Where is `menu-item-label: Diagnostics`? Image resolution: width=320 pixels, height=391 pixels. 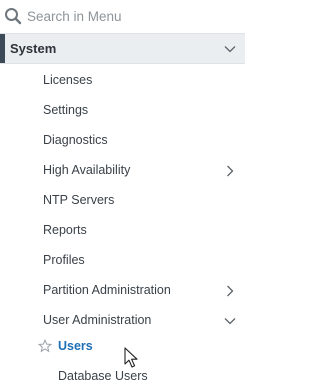
menu-item-label: Diagnostics is located at coordinates (75, 140).